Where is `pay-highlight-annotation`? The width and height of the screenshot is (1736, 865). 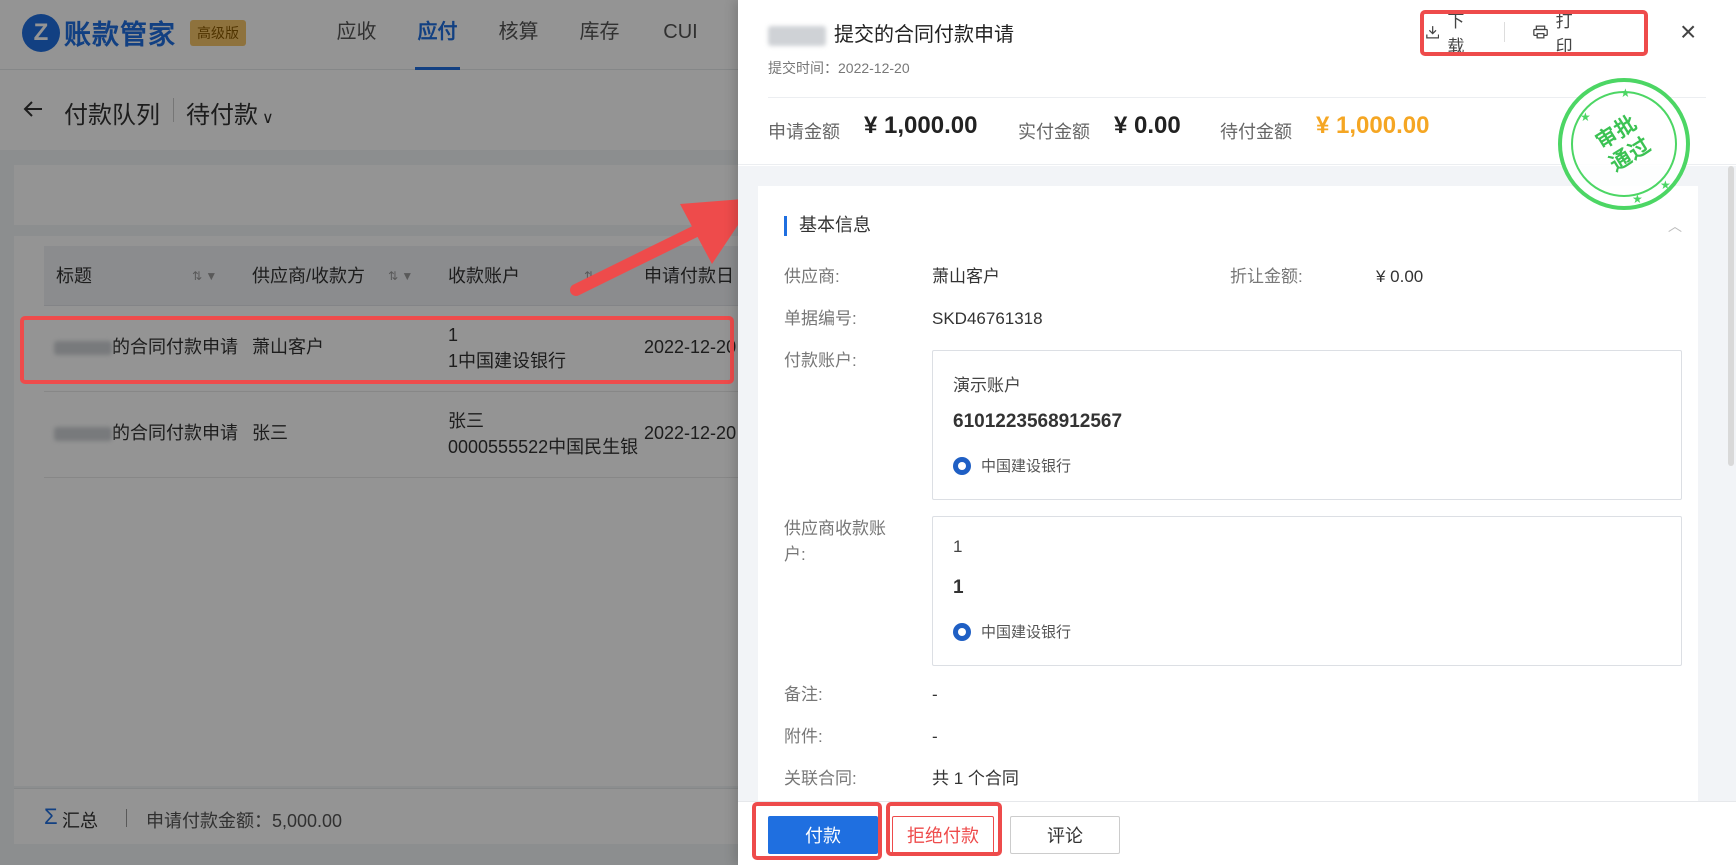 pay-highlight-annotation is located at coordinates (817, 831).